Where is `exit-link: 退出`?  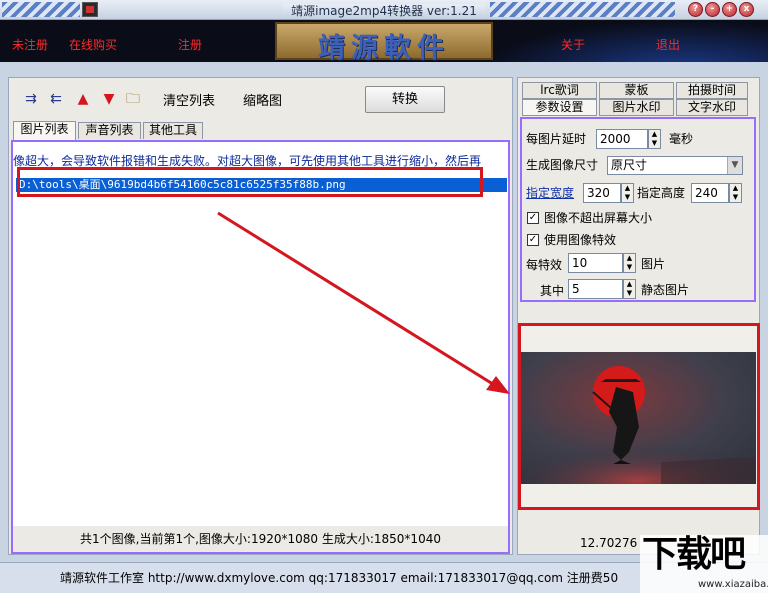
exit-link: 退出 is located at coordinates (668, 44).